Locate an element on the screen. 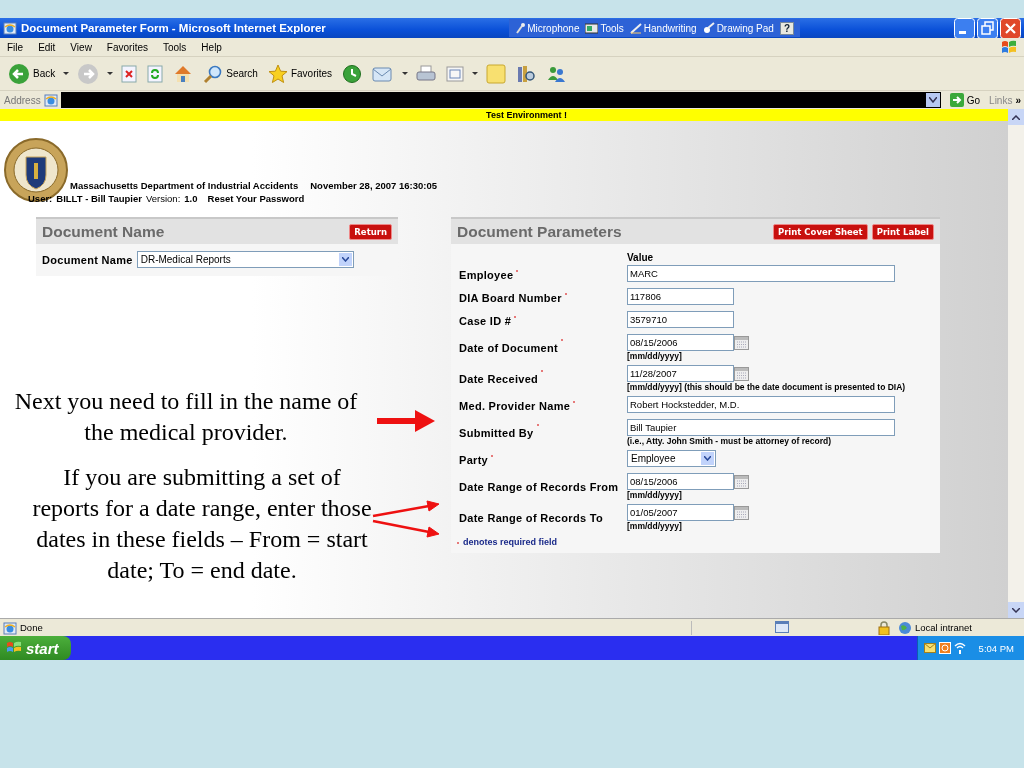  gauge-icon is located at coordinates (944, 648).